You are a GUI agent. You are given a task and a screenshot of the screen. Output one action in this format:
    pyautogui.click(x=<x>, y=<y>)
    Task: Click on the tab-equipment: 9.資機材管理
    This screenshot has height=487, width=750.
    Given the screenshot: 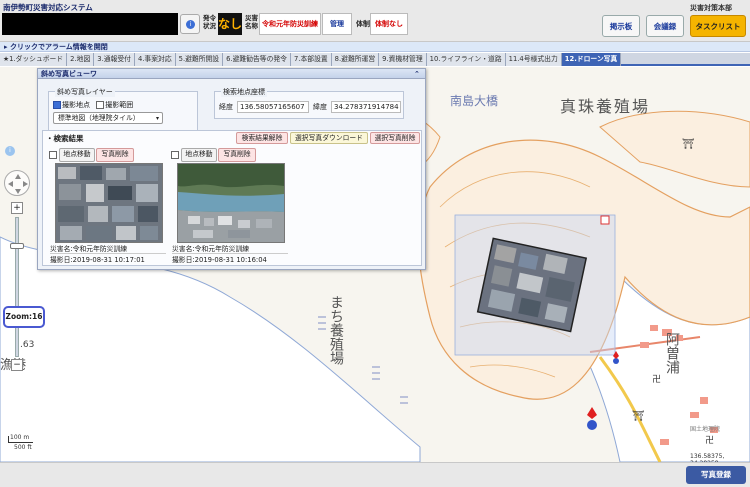 What is the action you would take?
    pyautogui.click(x=403, y=59)
    